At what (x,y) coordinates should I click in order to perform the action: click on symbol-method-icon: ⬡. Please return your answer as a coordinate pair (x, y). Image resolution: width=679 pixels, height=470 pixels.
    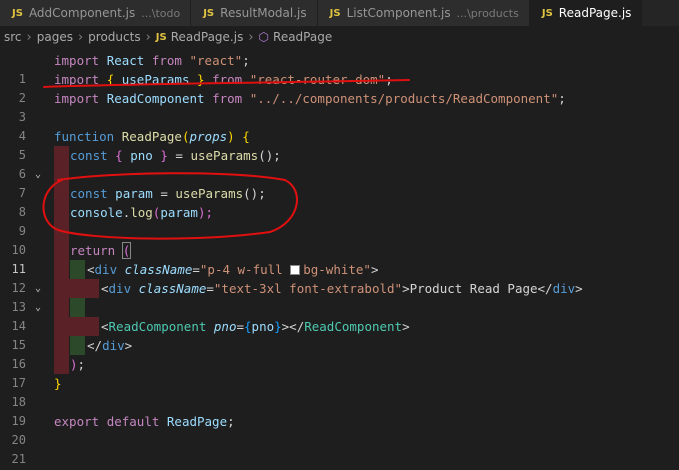
    Looking at the image, I should click on (264, 37).